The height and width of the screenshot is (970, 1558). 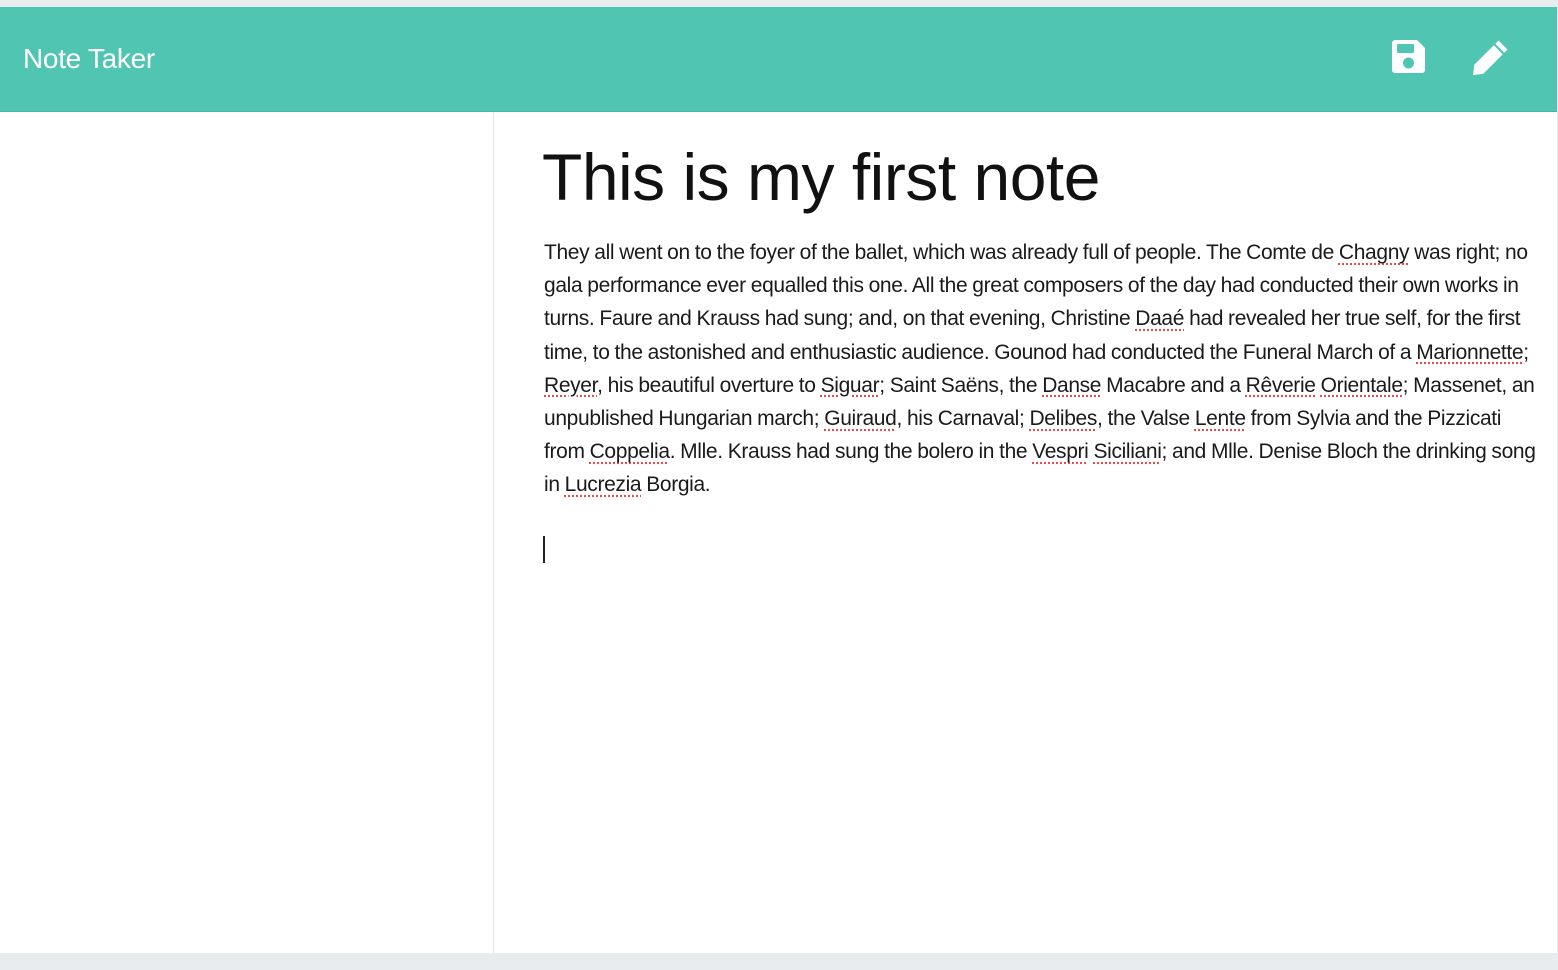 What do you see at coordinates (850, 385) in the screenshot?
I see `misspelled-word: Siguar` at bounding box center [850, 385].